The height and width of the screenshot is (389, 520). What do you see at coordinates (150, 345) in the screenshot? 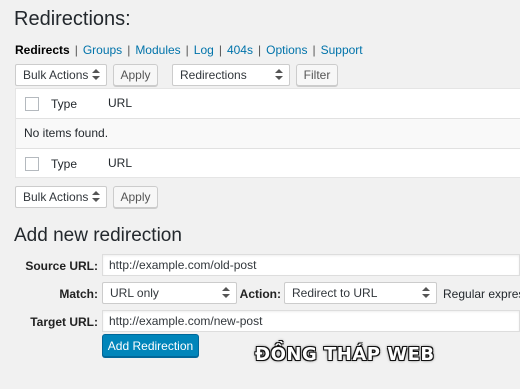
I see `add-redirection-button: Add Redirection` at bounding box center [150, 345].